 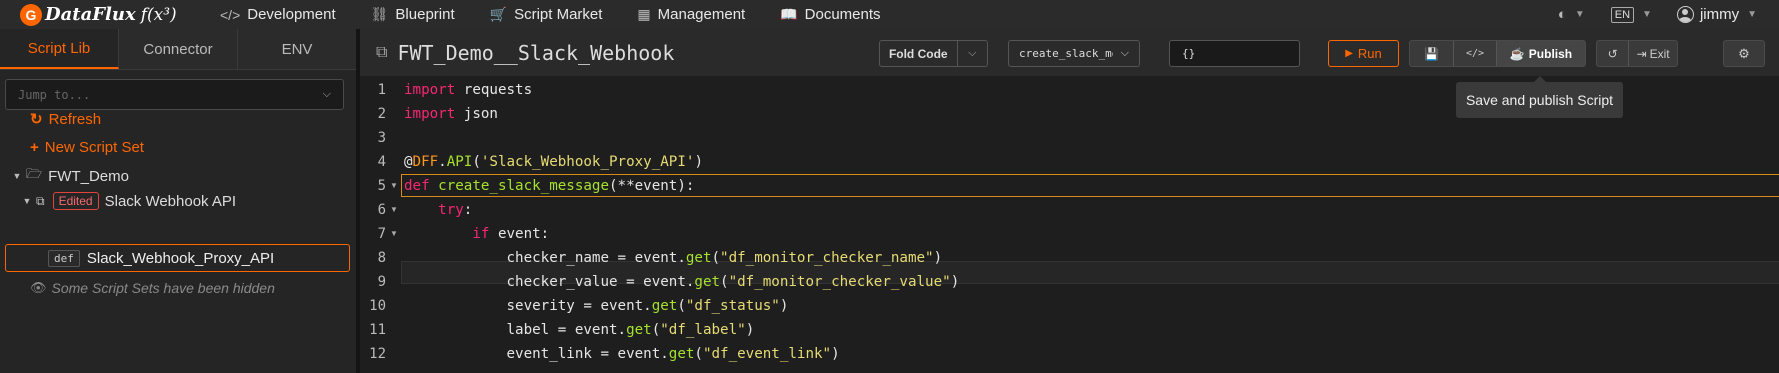 What do you see at coordinates (1562, 14) in the screenshot?
I see `theme-toggle-icon: ◐` at bounding box center [1562, 14].